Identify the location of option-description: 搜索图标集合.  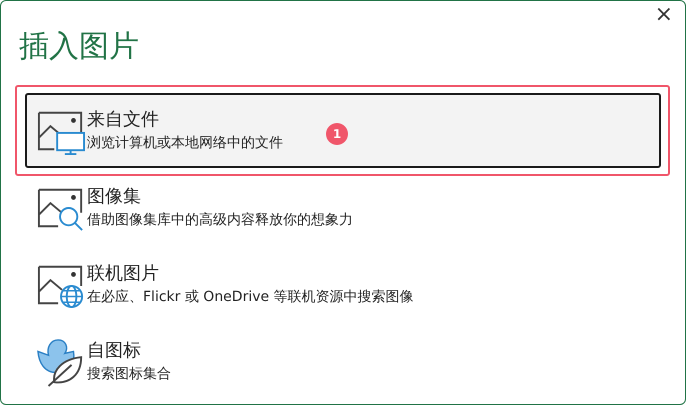
(129, 374).